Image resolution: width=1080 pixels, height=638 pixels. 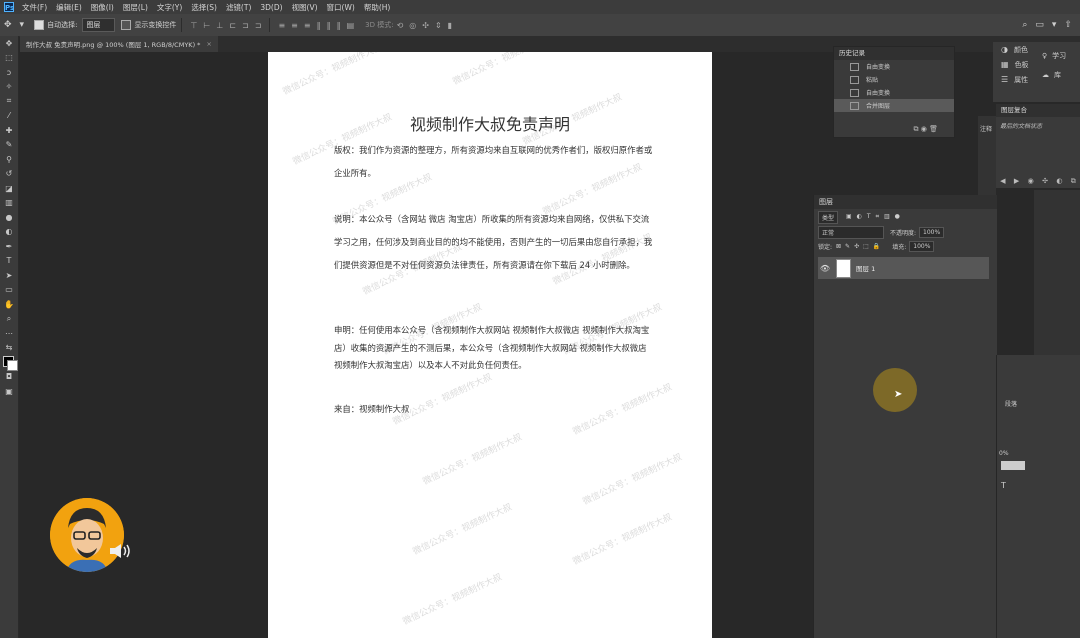 What do you see at coordinates (926, 129) in the screenshot?
I see `history-footer-icons: ⧉ ◉ 🗑` at bounding box center [926, 129].